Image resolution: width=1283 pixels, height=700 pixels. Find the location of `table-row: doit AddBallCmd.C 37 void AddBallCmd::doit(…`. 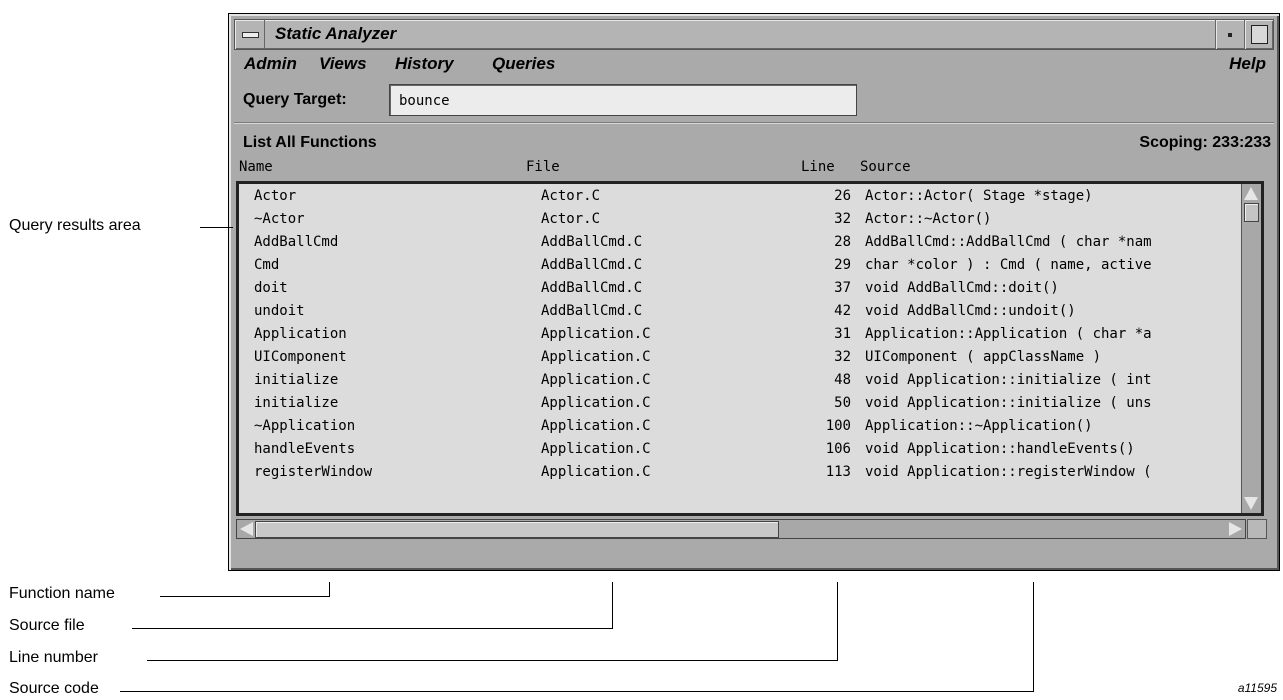

table-row: doit AddBallCmd.C 37 void AddBallCmd::doit(… is located at coordinates (735, 289).